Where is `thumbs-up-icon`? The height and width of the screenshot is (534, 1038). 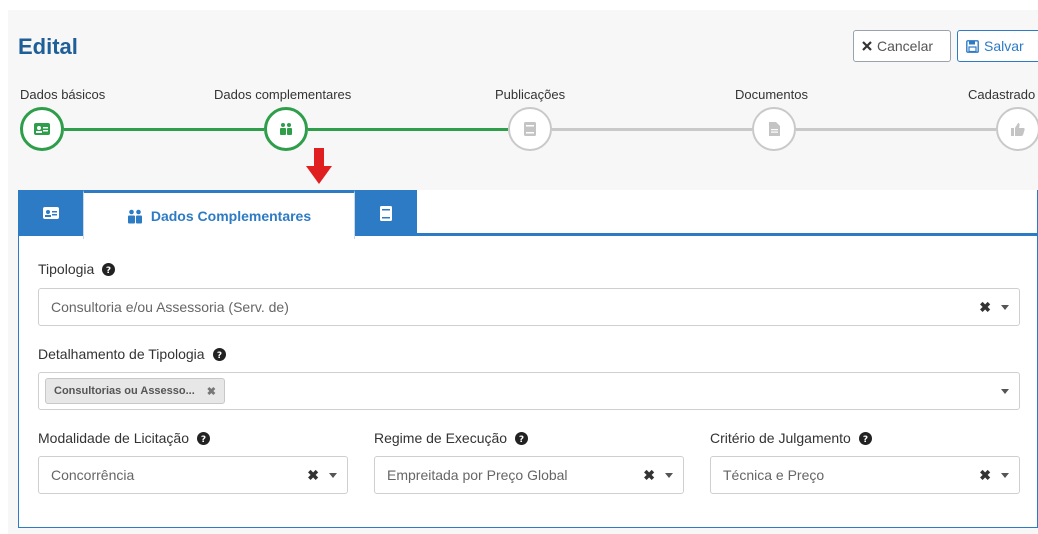
thumbs-up-icon is located at coordinates (1018, 129).